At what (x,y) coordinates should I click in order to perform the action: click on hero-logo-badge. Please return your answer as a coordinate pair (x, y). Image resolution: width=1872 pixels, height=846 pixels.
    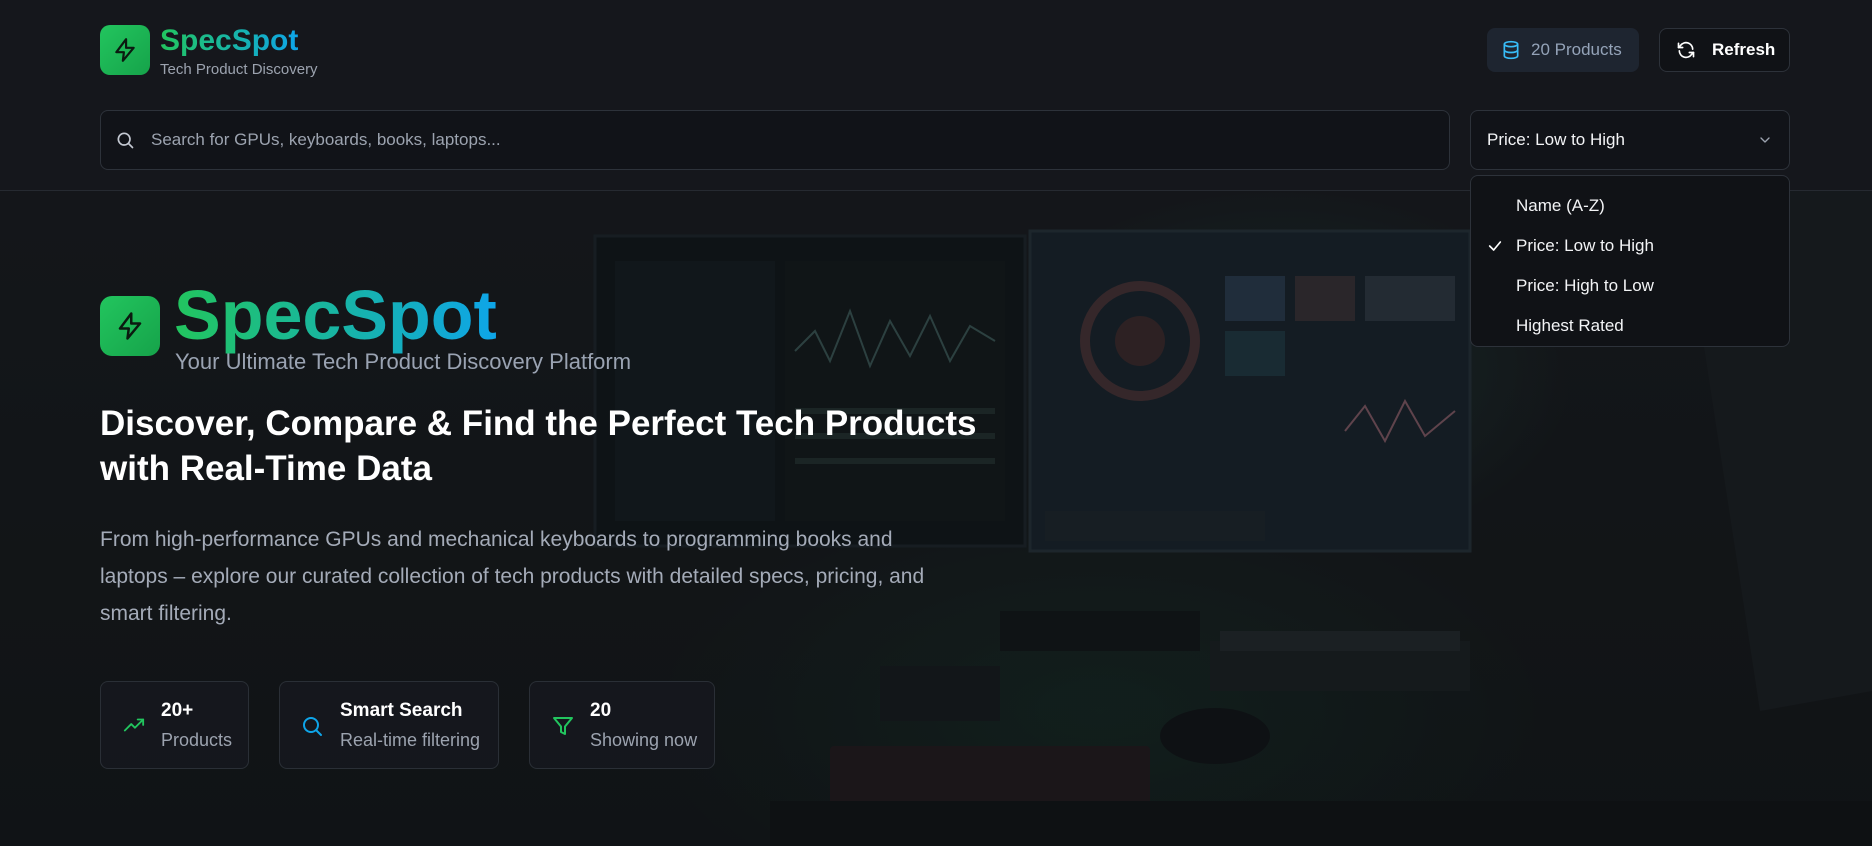
    Looking at the image, I should click on (130, 326).